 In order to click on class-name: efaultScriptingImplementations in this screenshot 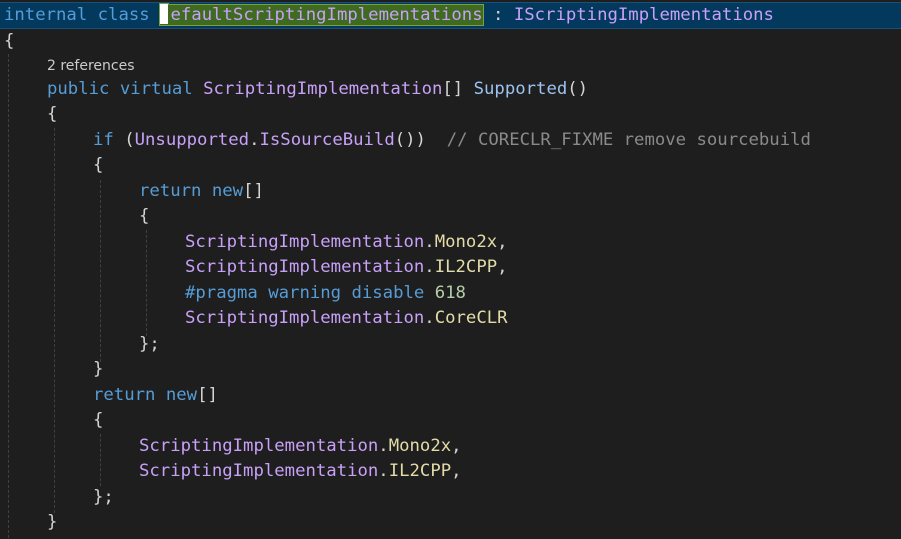, I will do `click(326, 15)`.